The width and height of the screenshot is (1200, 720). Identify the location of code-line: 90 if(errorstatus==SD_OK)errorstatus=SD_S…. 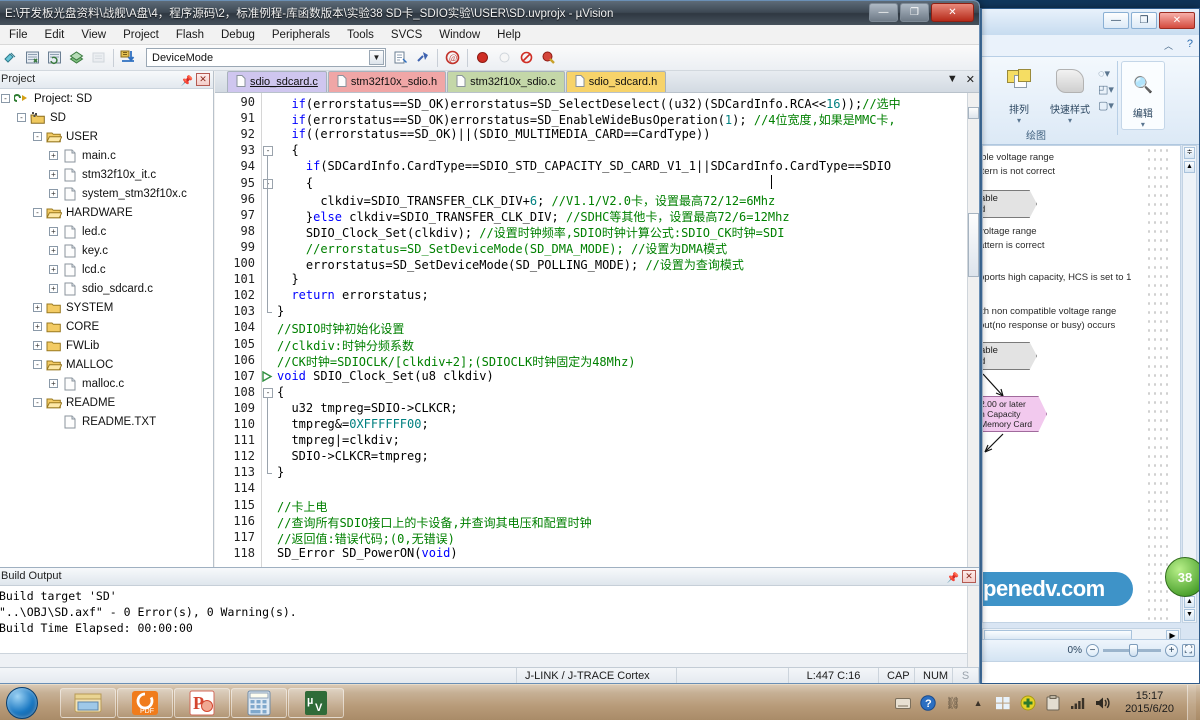
(591, 103).